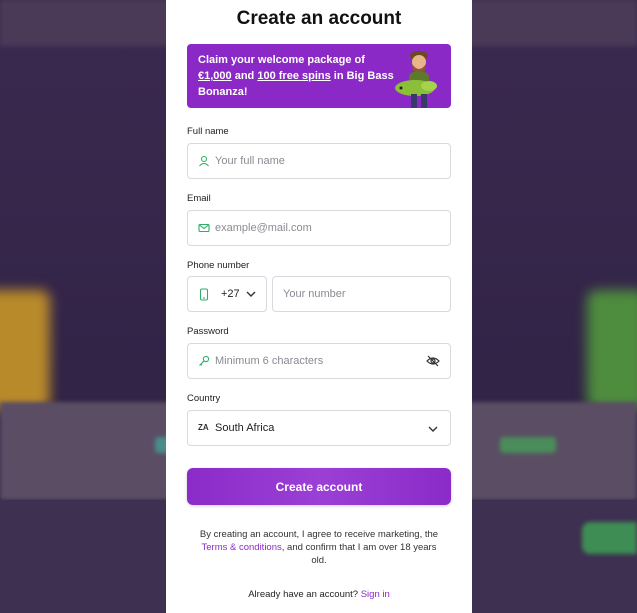  I want to click on email-label: Email, so click(199, 198).